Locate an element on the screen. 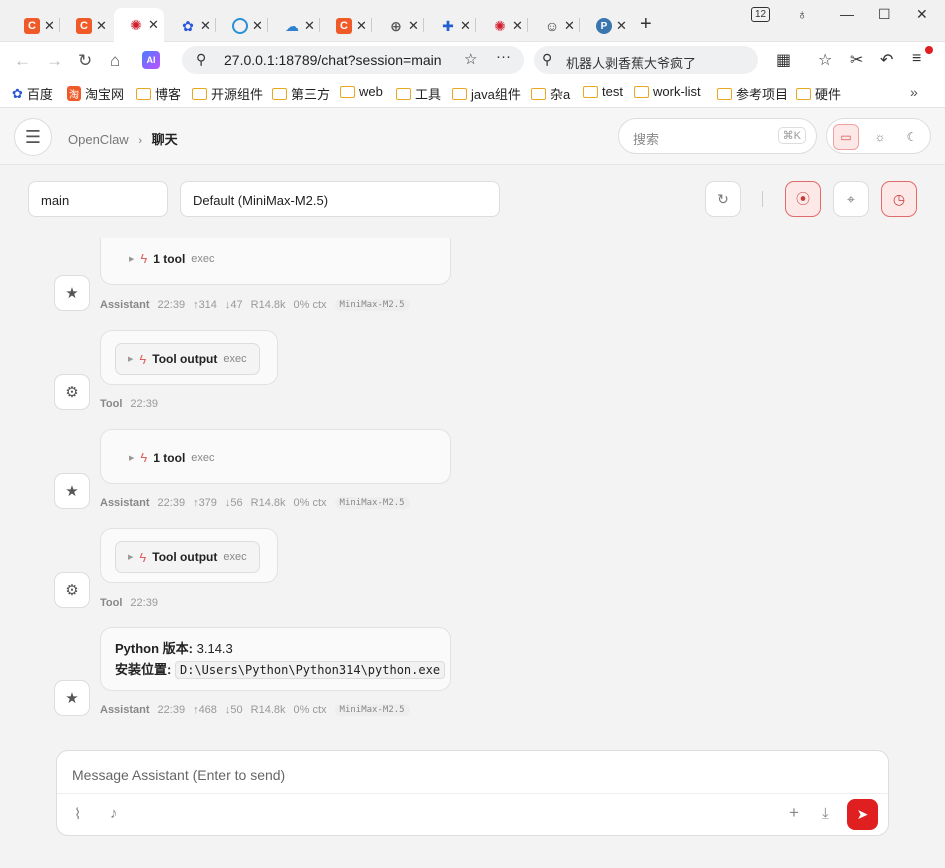 Image resolution: width=945 pixels, height=868 pixels. clock-button: ◷ is located at coordinates (899, 199).